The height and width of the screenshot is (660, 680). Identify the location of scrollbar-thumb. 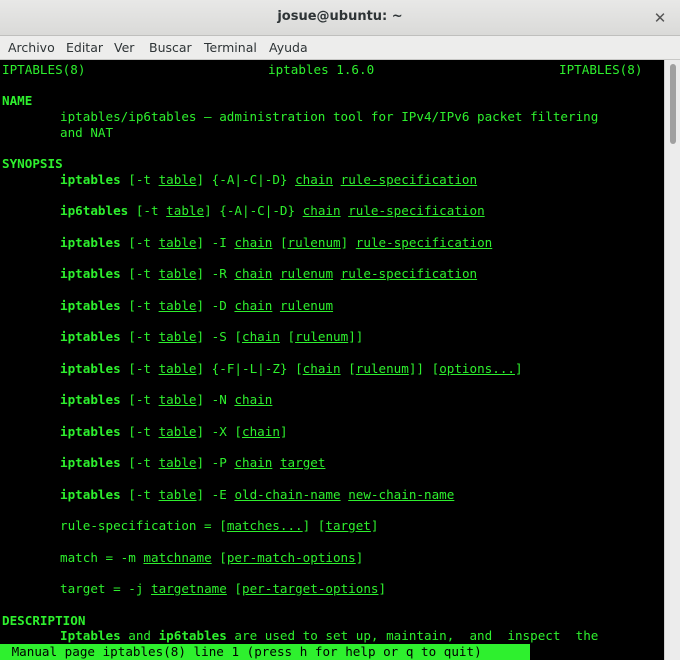
(673, 104).